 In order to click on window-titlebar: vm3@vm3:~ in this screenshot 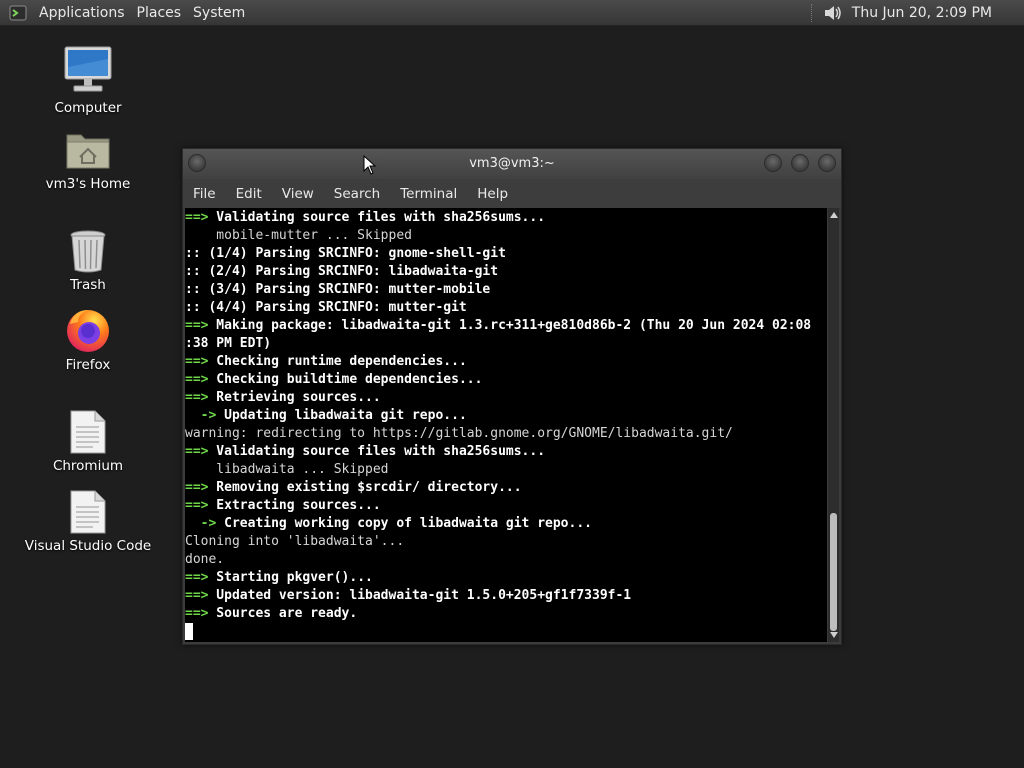, I will do `click(512, 164)`.